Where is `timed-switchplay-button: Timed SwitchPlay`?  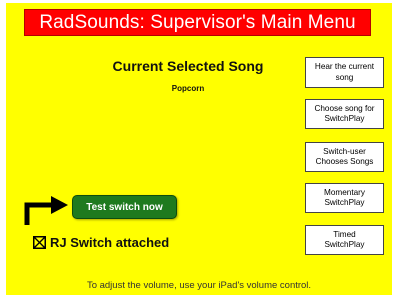
timed-switchplay-button: Timed SwitchPlay is located at coordinates (344, 240).